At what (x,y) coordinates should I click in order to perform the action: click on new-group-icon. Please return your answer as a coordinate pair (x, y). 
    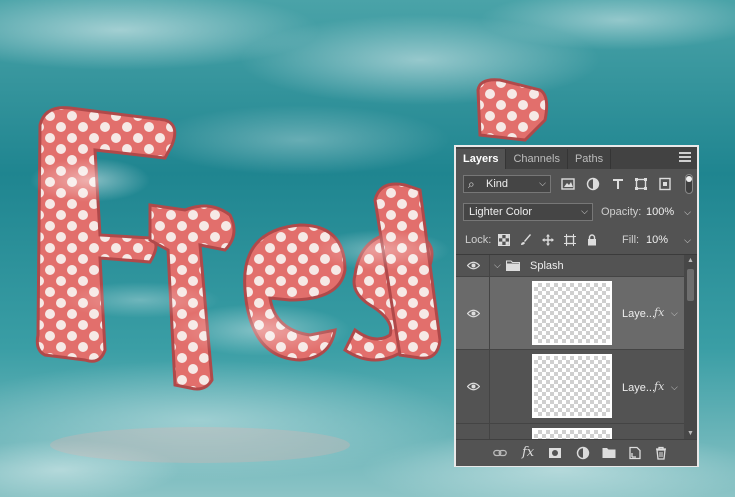
    Looking at the image, I should click on (609, 453).